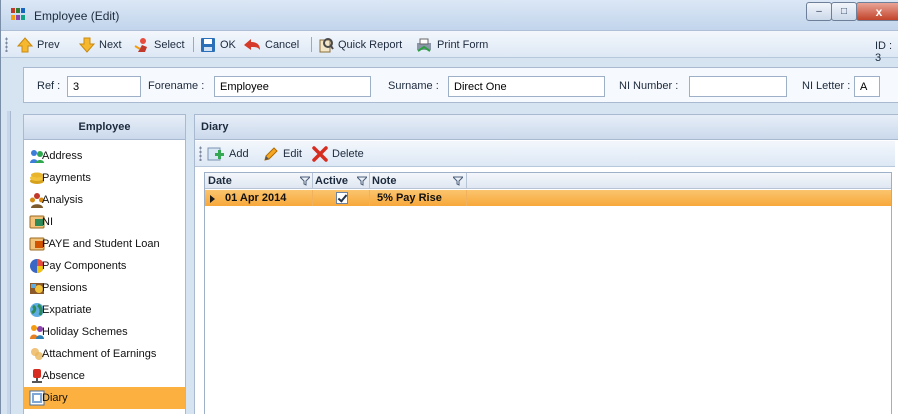 The image size is (898, 414). I want to click on delete-x-icon, so click(320, 153).